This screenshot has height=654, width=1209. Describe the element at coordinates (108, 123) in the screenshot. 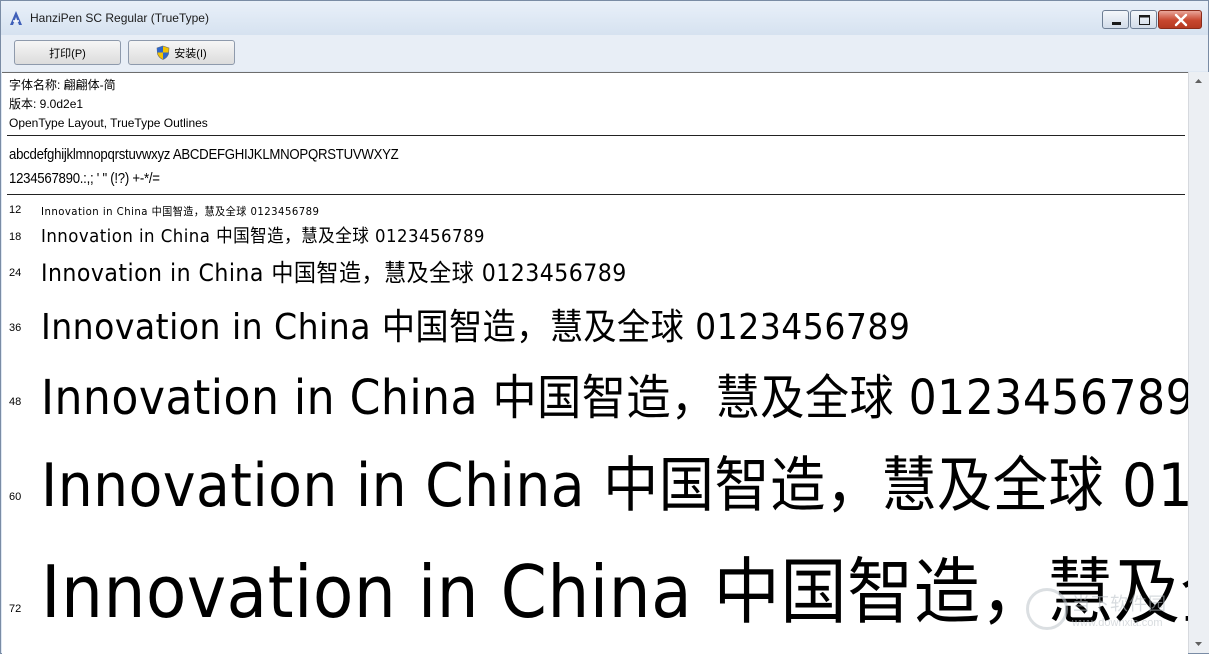

I see `font-type: OpenType Layout, TrueType Outlines` at that location.